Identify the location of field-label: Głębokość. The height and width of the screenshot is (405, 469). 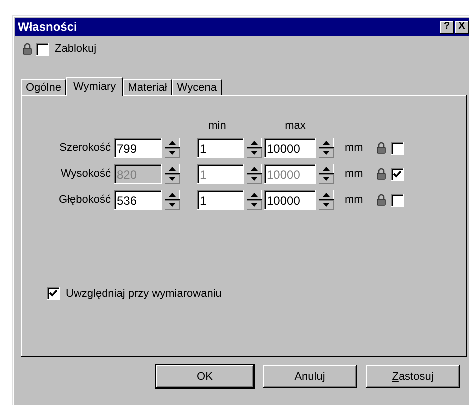
(85, 200).